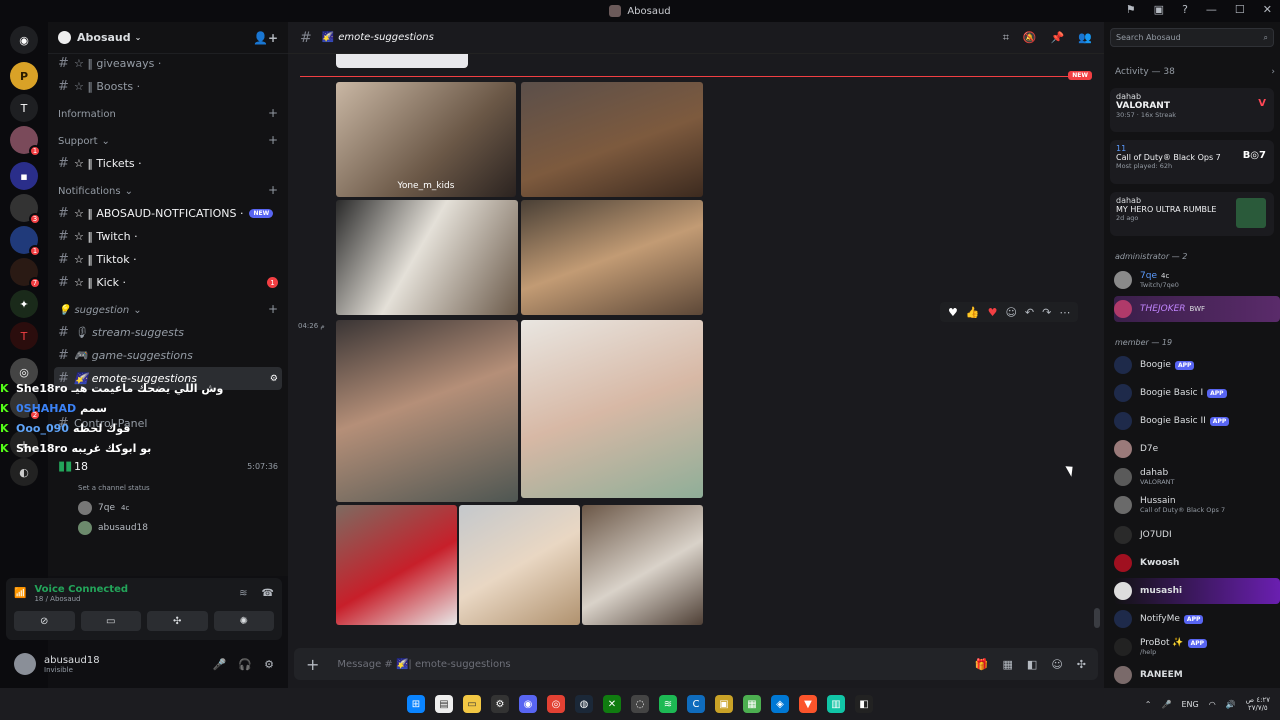 The width and height of the screenshot is (1280, 720). What do you see at coordinates (612, 704) in the screenshot?
I see `xbox-icon: ✕` at bounding box center [612, 704].